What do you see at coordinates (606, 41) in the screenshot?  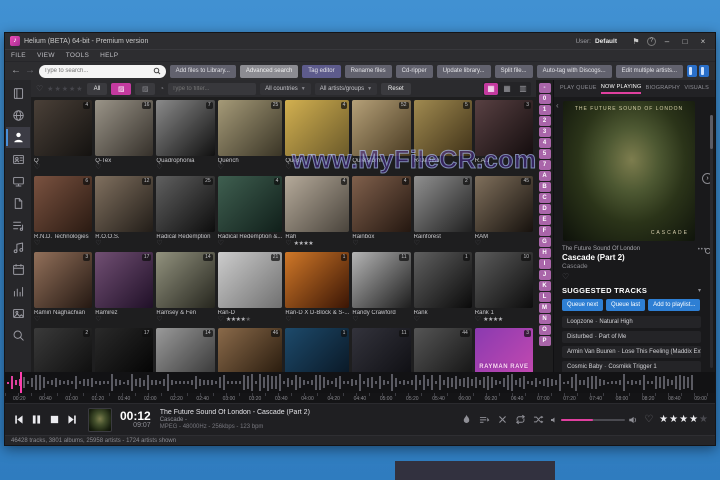 I see `user-name: Default` at bounding box center [606, 41].